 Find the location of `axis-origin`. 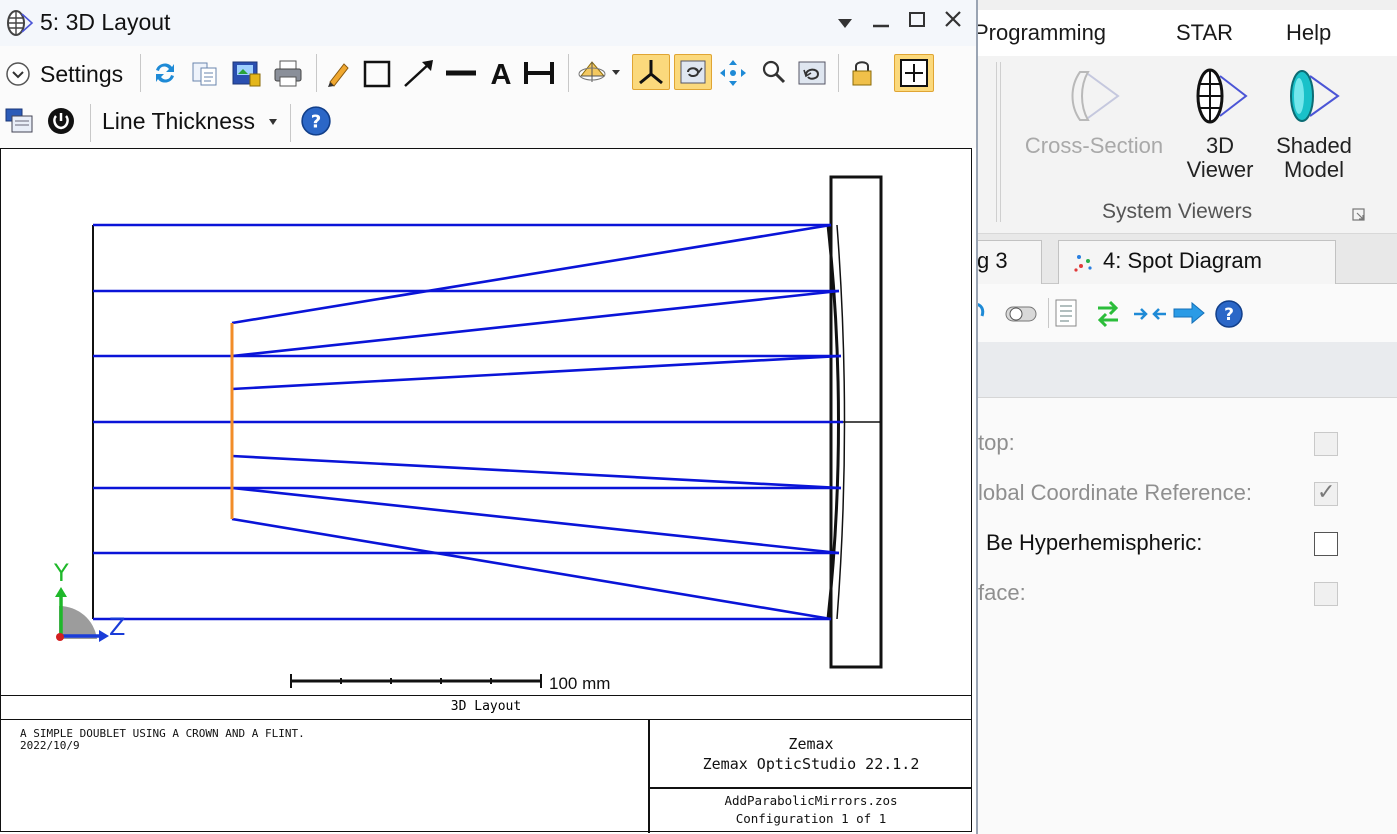

axis-origin is located at coordinates (60, 637).